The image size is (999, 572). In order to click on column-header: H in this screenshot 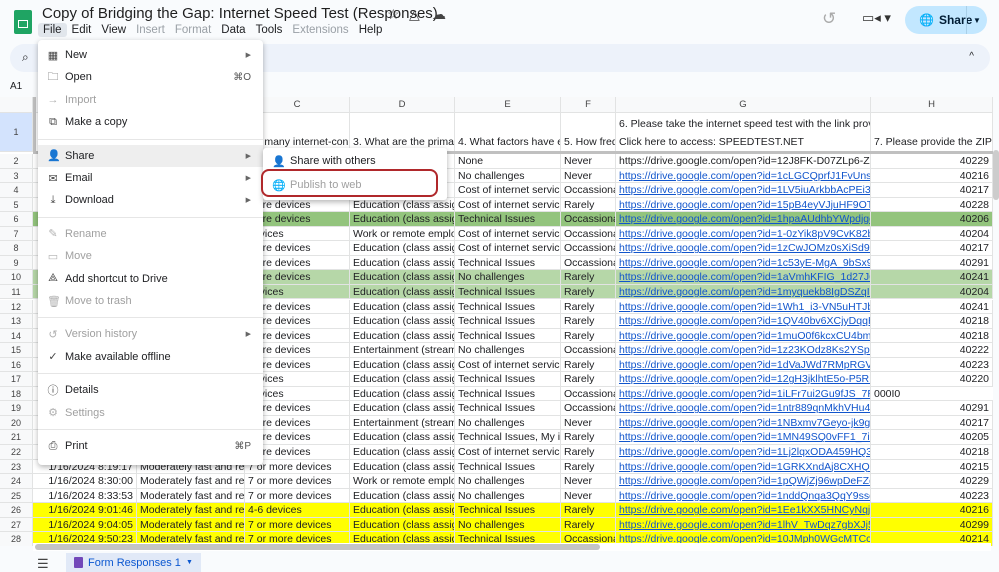, I will do `click(932, 105)`.